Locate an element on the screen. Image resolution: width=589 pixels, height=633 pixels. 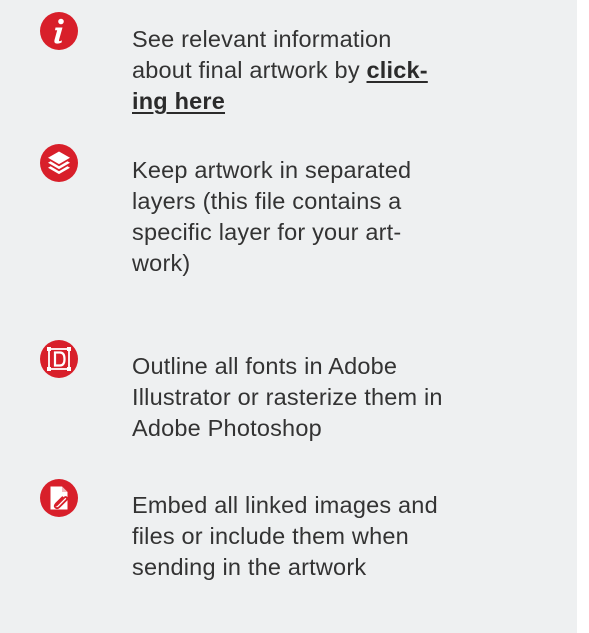
info-icon is located at coordinates (59, 31).